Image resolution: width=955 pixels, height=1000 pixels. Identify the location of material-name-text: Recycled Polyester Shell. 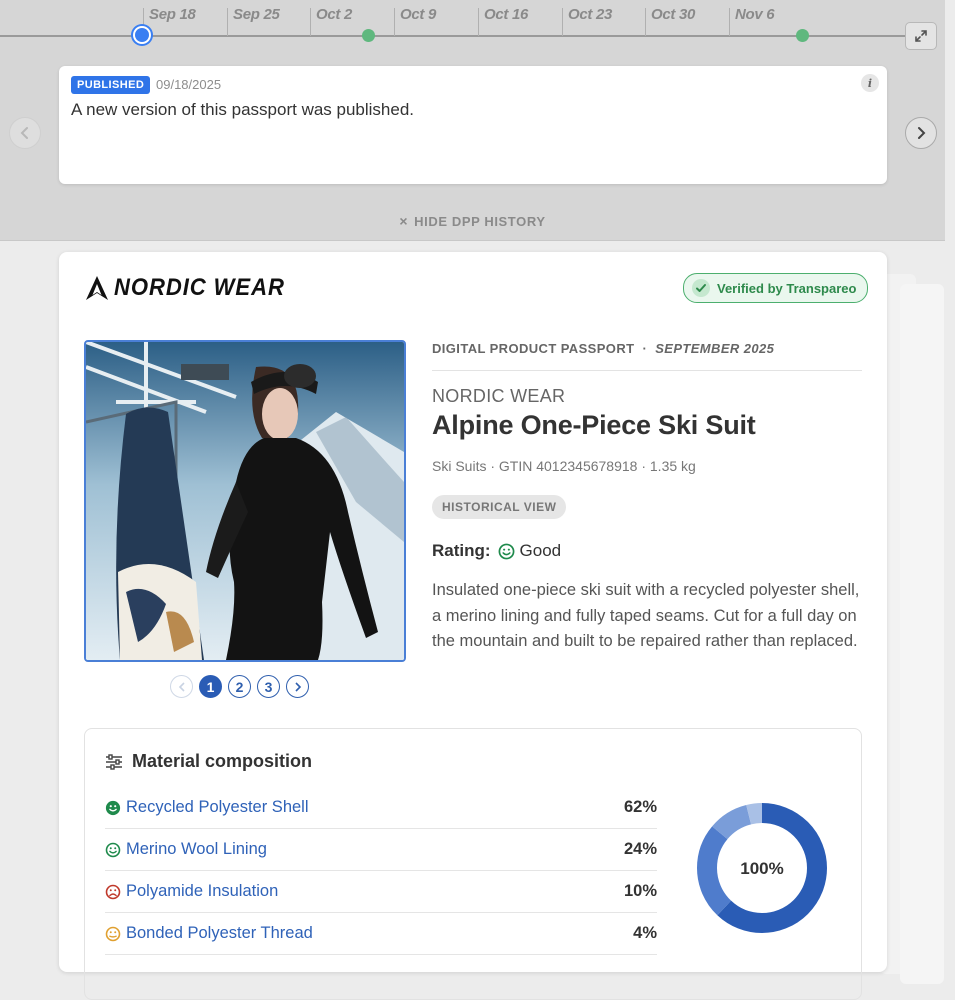
(217, 807).